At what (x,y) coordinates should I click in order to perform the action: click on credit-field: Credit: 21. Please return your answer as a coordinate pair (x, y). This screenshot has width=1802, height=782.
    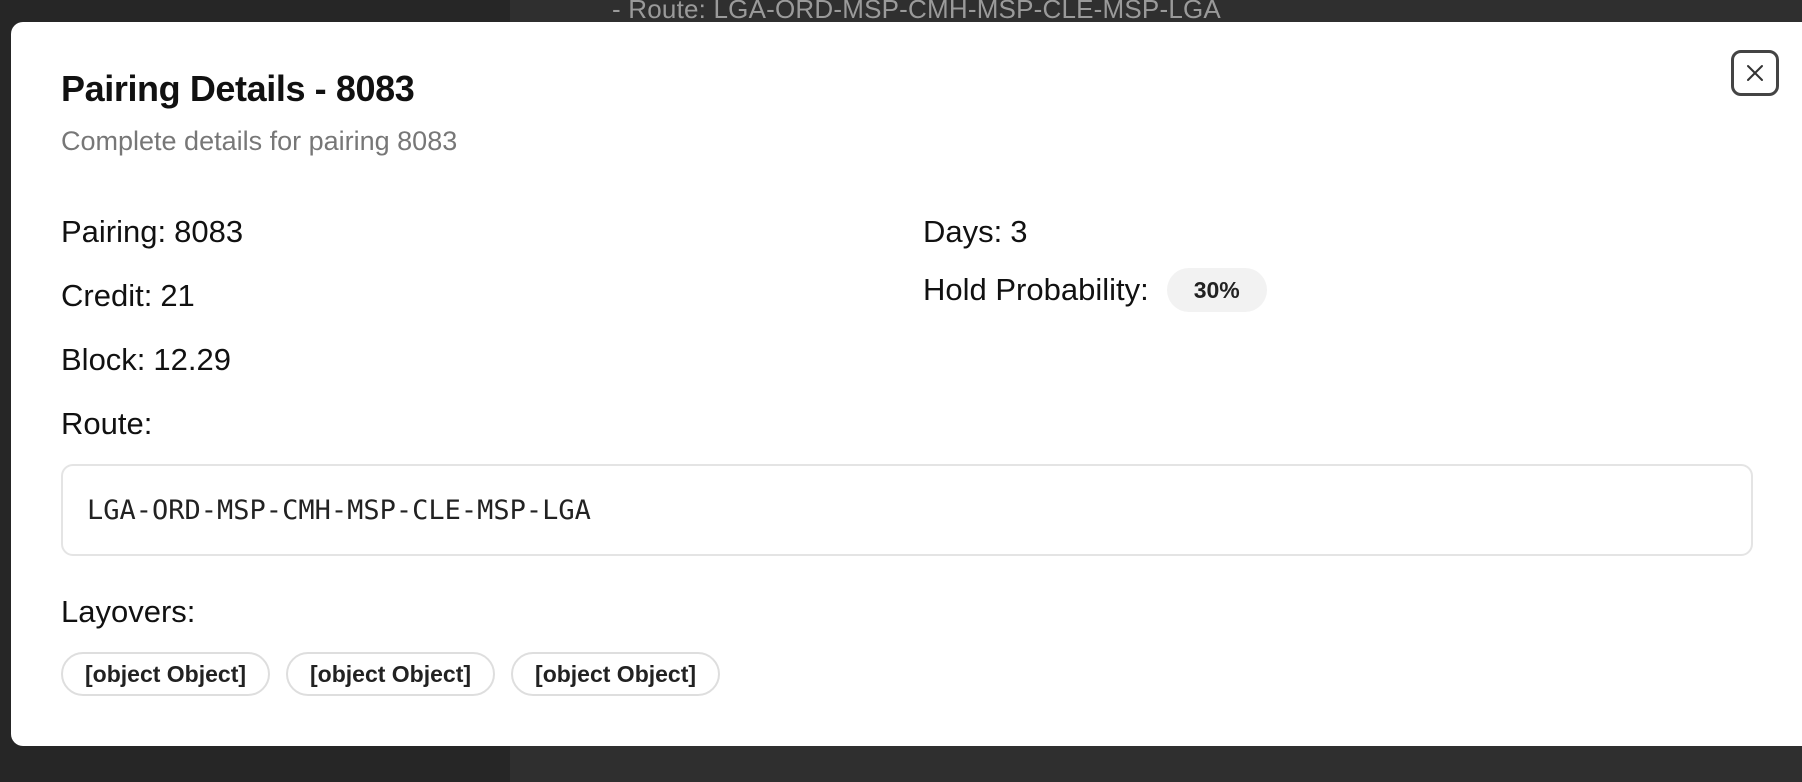
    Looking at the image, I should click on (128, 296).